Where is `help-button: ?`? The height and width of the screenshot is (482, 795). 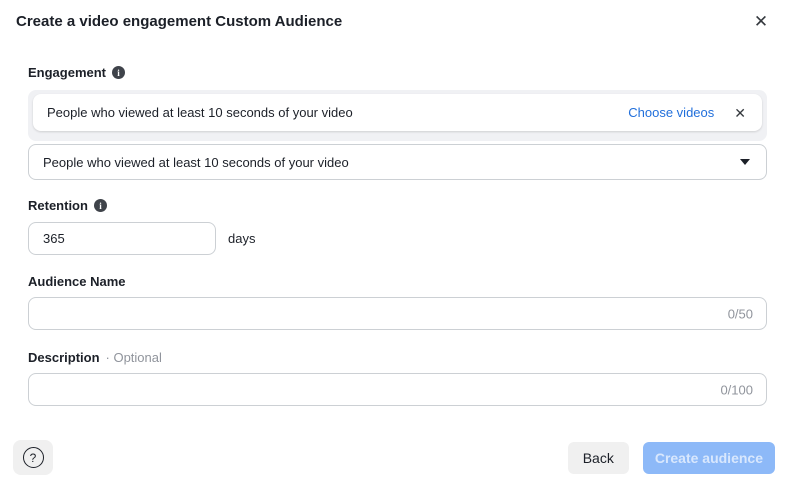
help-button: ? is located at coordinates (33, 457).